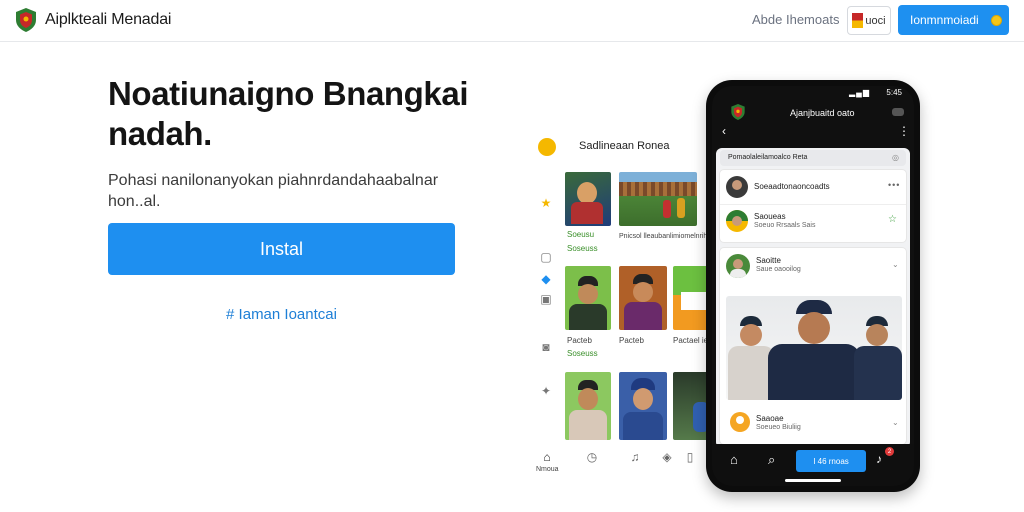 This screenshot has width=1024, height=512. Describe the element at coordinates (944, 20) in the screenshot. I see `header-cta-label: Ionmnmoiadi` at that location.